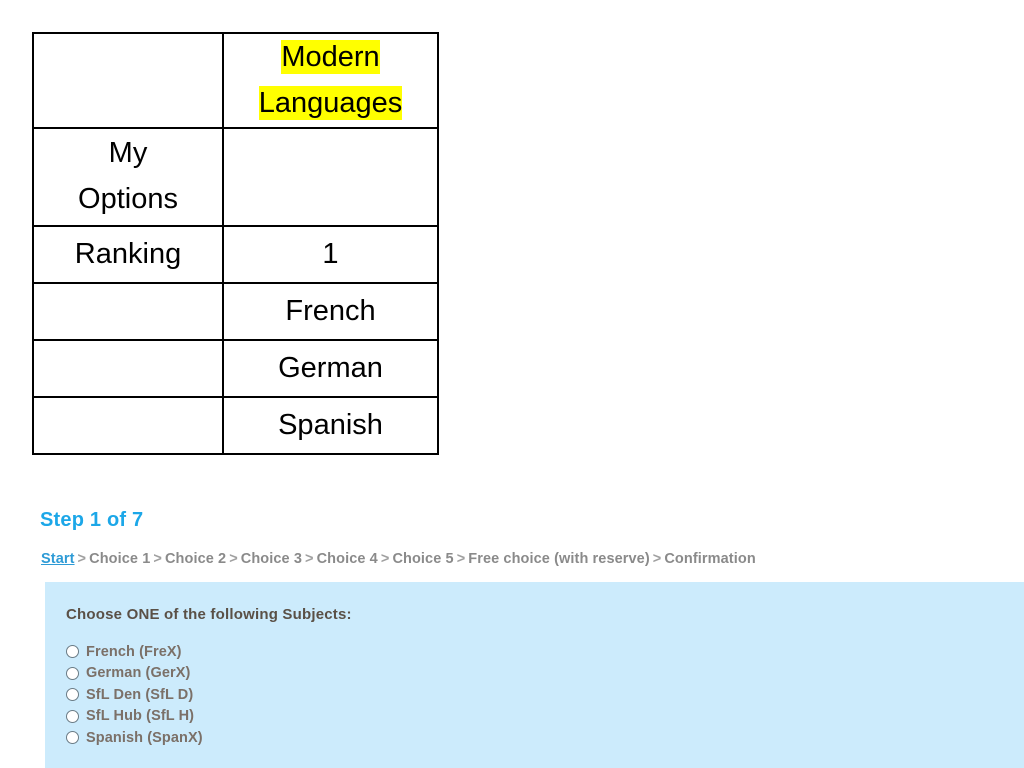 The height and width of the screenshot is (768, 1024). I want to click on table-cell-subject-2-value: German, so click(330, 368).